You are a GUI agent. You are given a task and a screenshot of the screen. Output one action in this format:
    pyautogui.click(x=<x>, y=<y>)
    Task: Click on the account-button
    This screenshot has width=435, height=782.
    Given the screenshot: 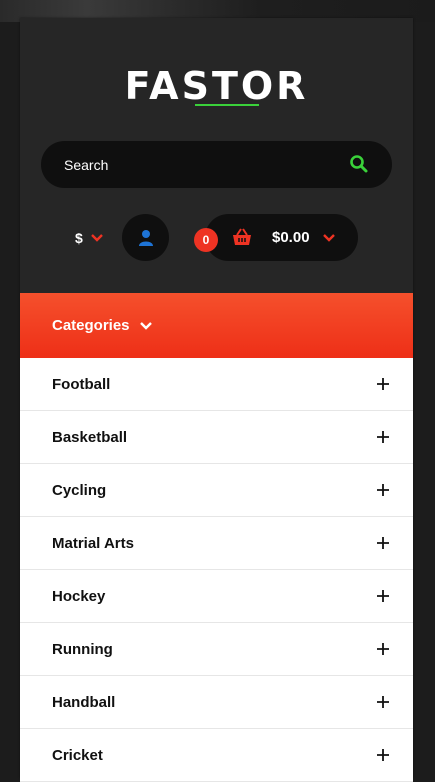 What is the action you would take?
    pyautogui.click(x=145, y=237)
    